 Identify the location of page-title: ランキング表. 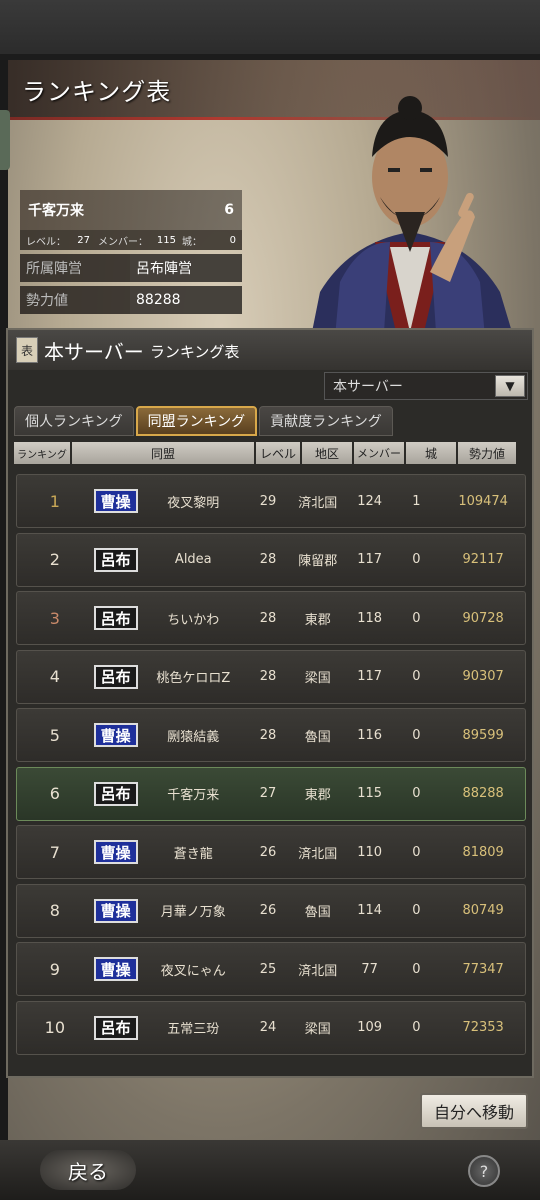
(97, 92).